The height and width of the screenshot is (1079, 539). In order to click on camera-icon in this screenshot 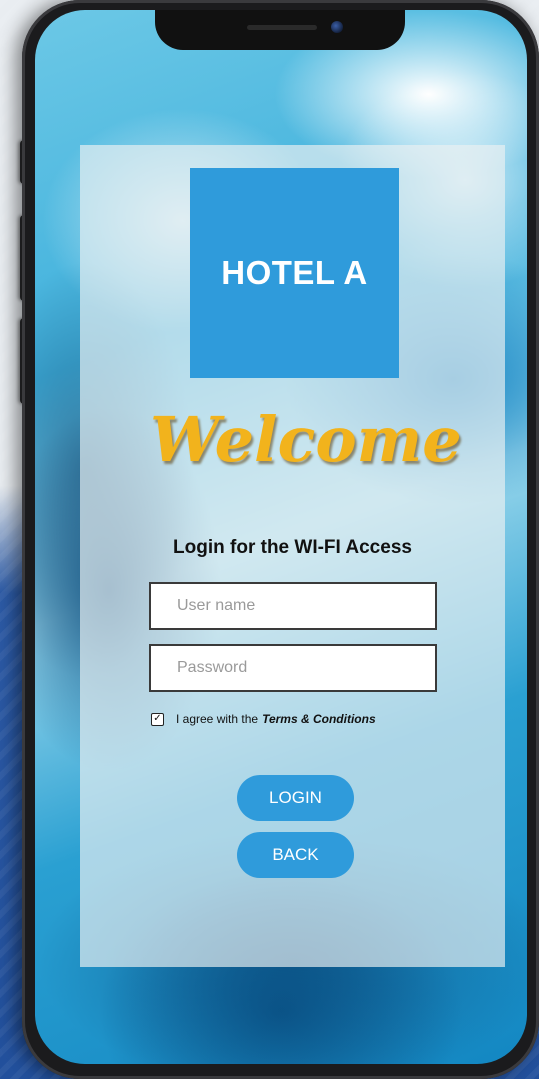, I will do `click(337, 27)`.